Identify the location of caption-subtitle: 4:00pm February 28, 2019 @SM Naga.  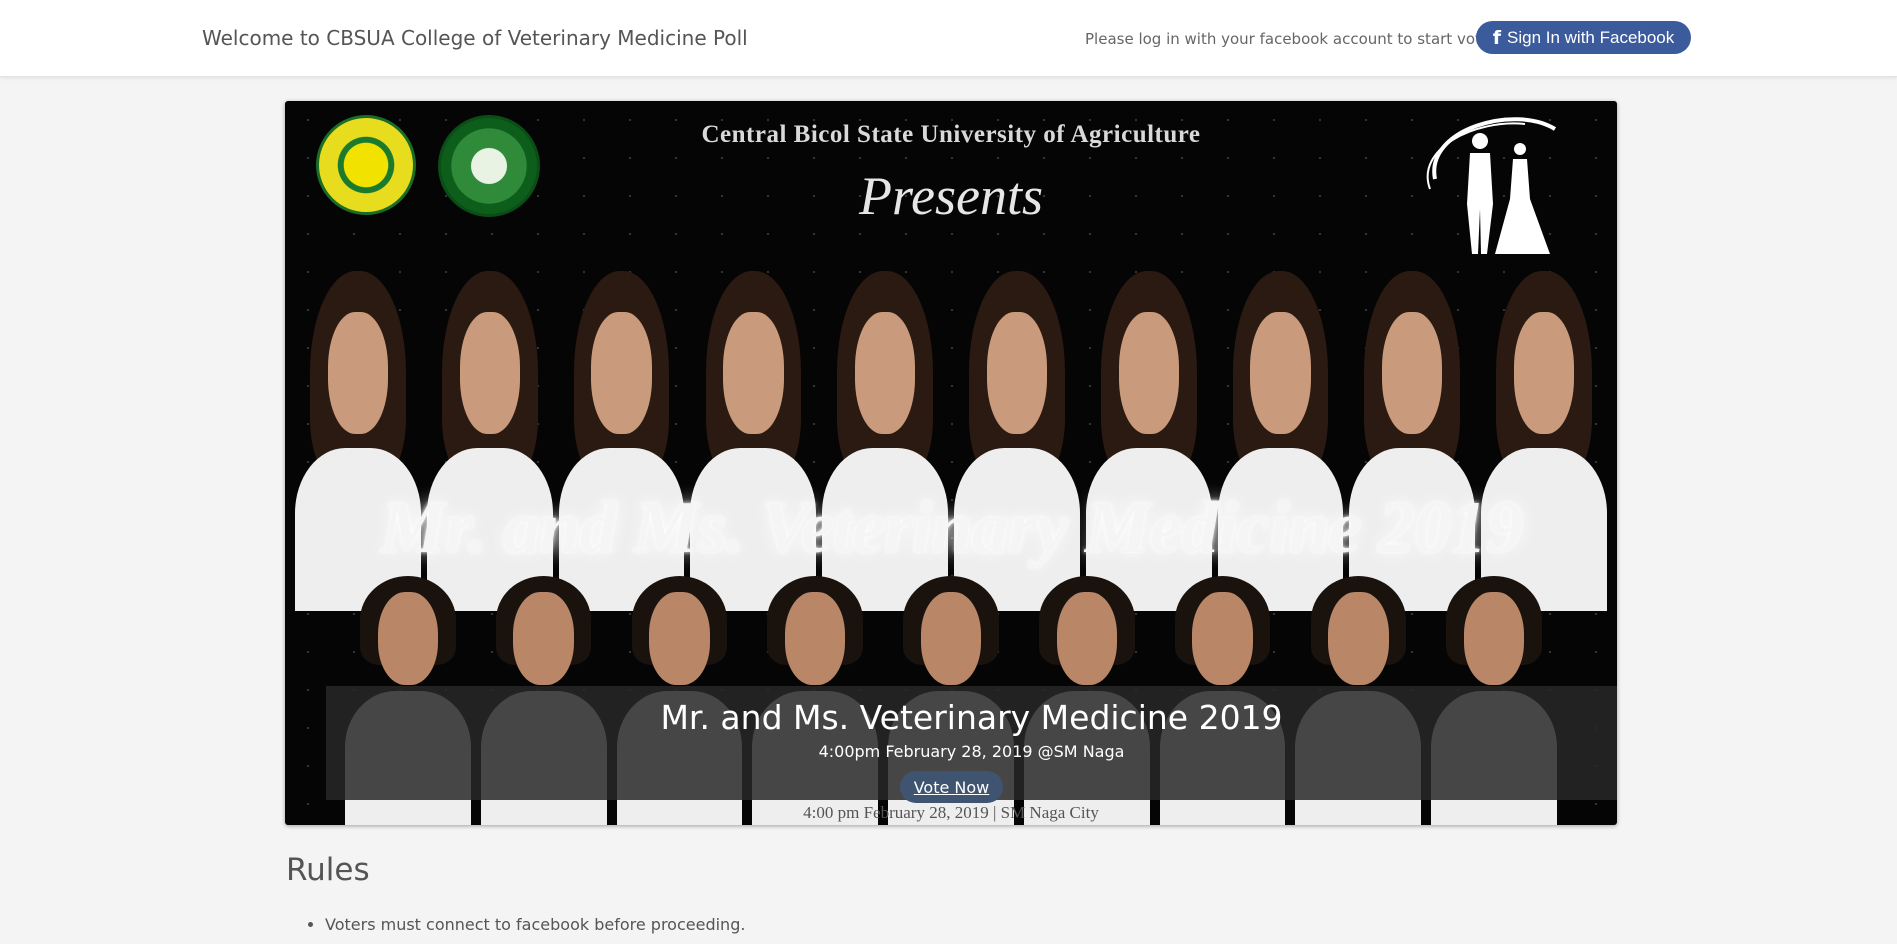
(971, 751).